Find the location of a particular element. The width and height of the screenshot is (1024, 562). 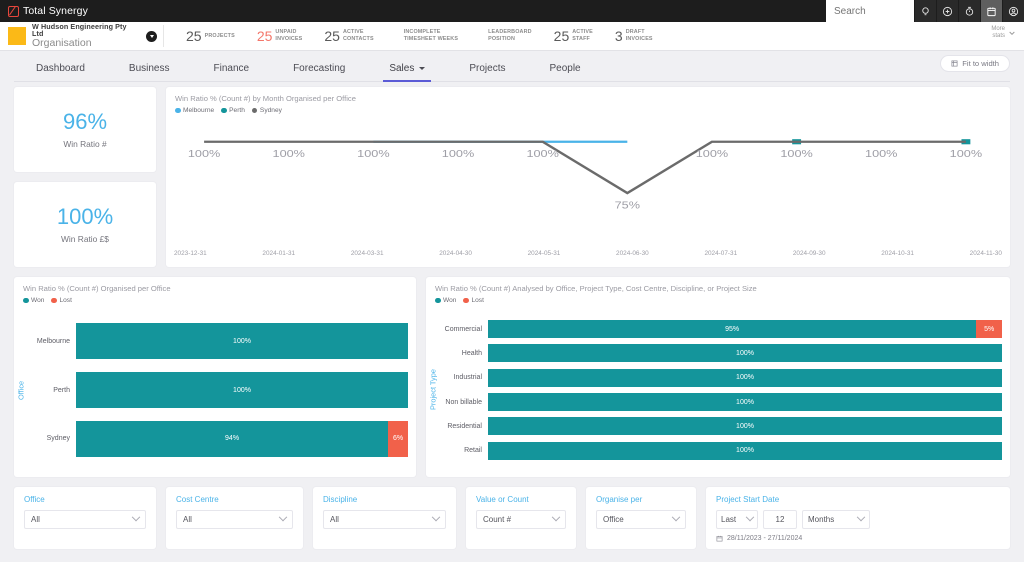

filter-cost-centre: Cost Centre All is located at coordinates (234, 518).